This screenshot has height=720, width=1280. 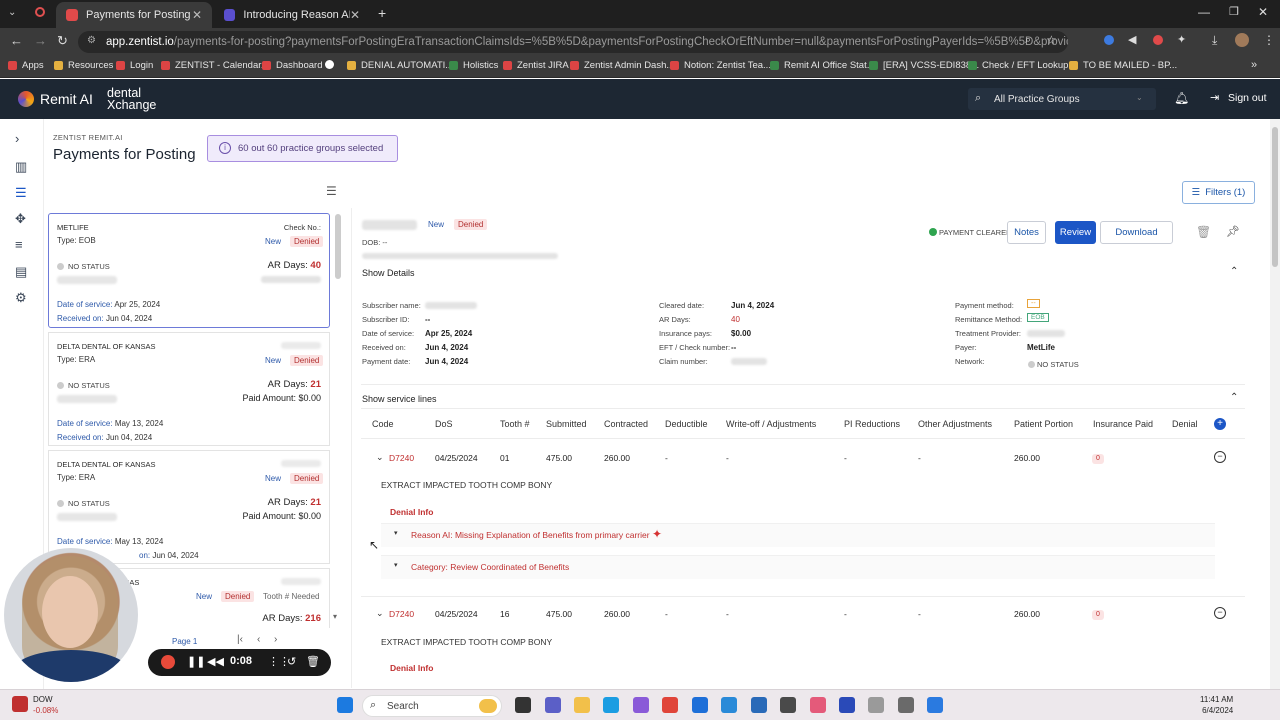 What do you see at coordinates (332, 64) in the screenshot?
I see `bookmark-google` at bounding box center [332, 64].